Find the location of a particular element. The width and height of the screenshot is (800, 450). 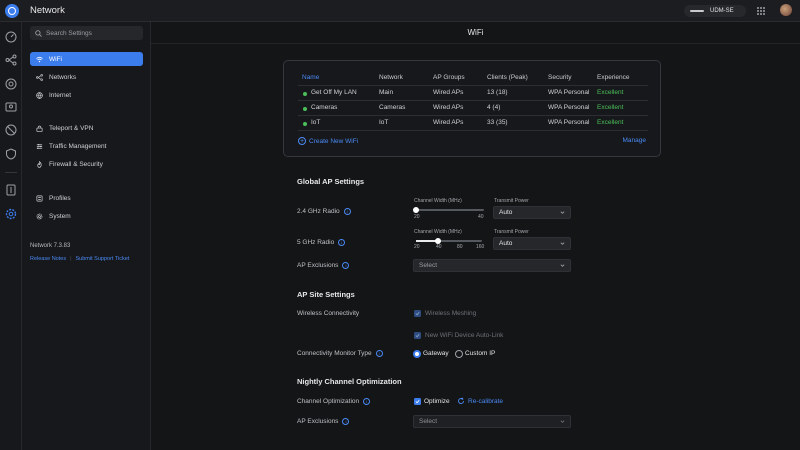

gear-icon is located at coordinates (39, 216).